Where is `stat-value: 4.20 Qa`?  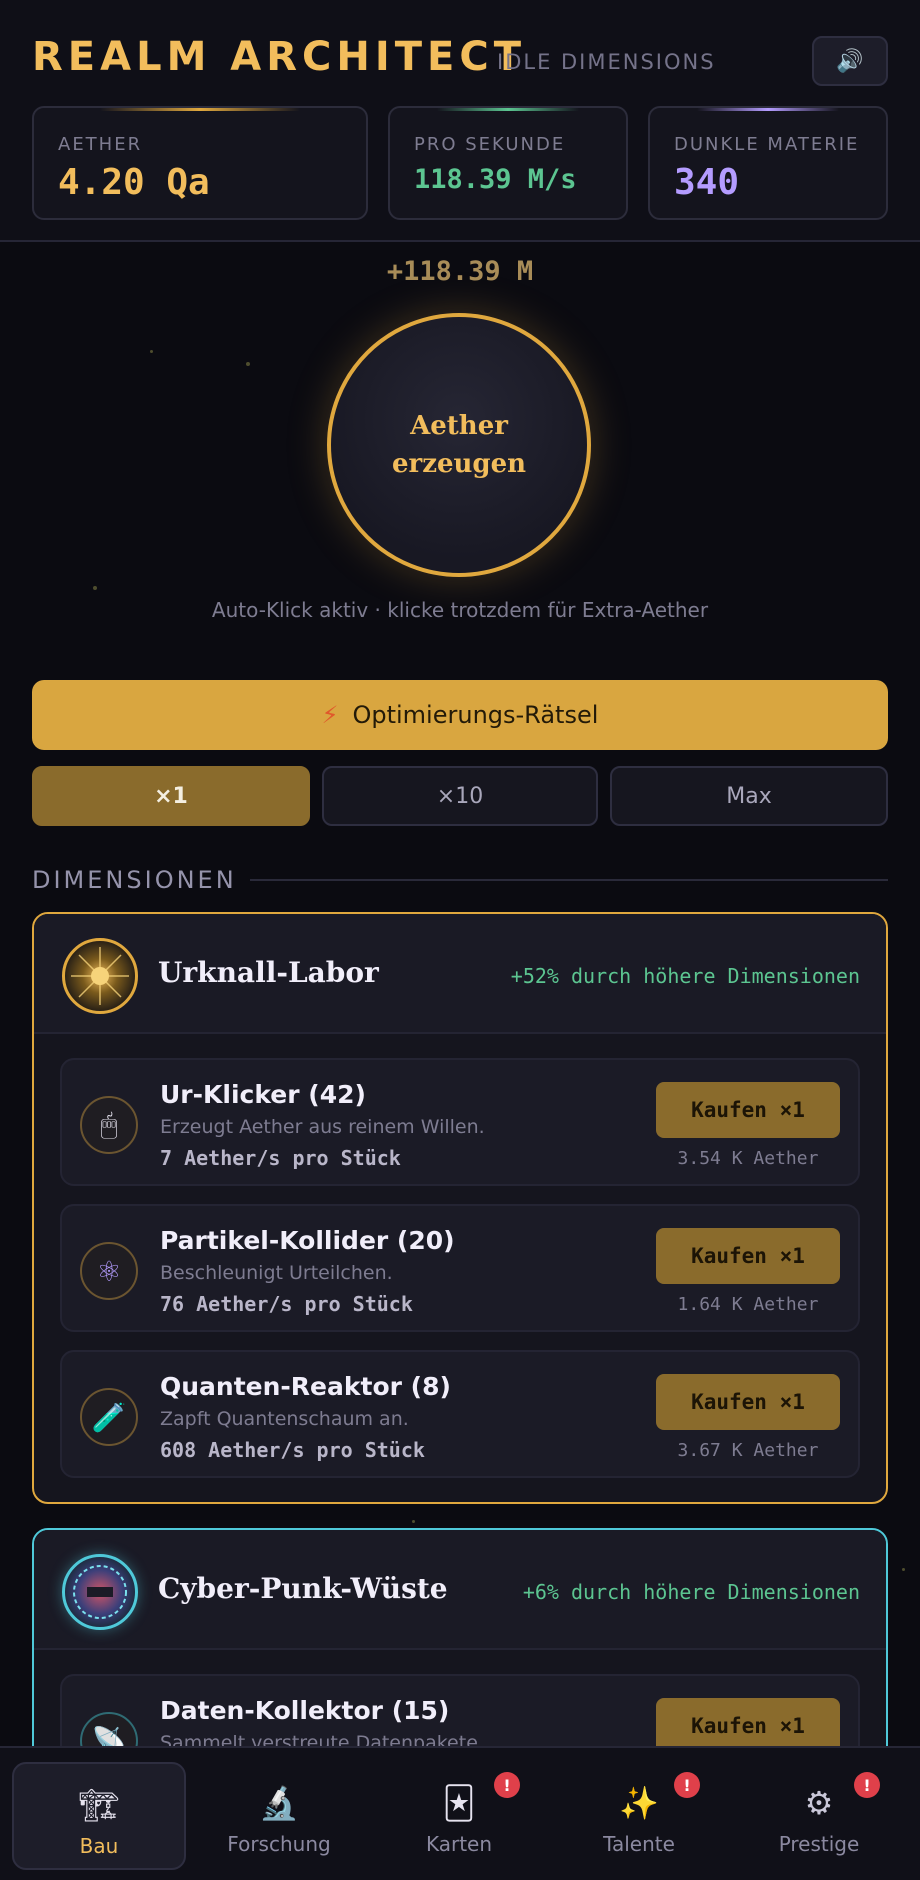
stat-value: 4.20 Qa is located at coordinates (134, 182).